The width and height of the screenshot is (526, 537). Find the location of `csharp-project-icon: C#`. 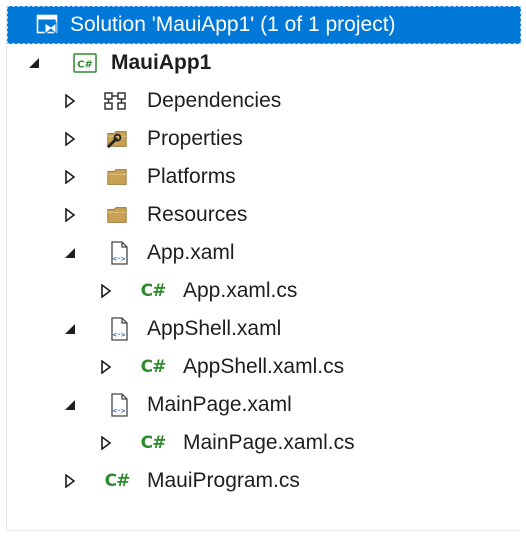

csharp-project-icon: C# is located at coordinates (85, 63).